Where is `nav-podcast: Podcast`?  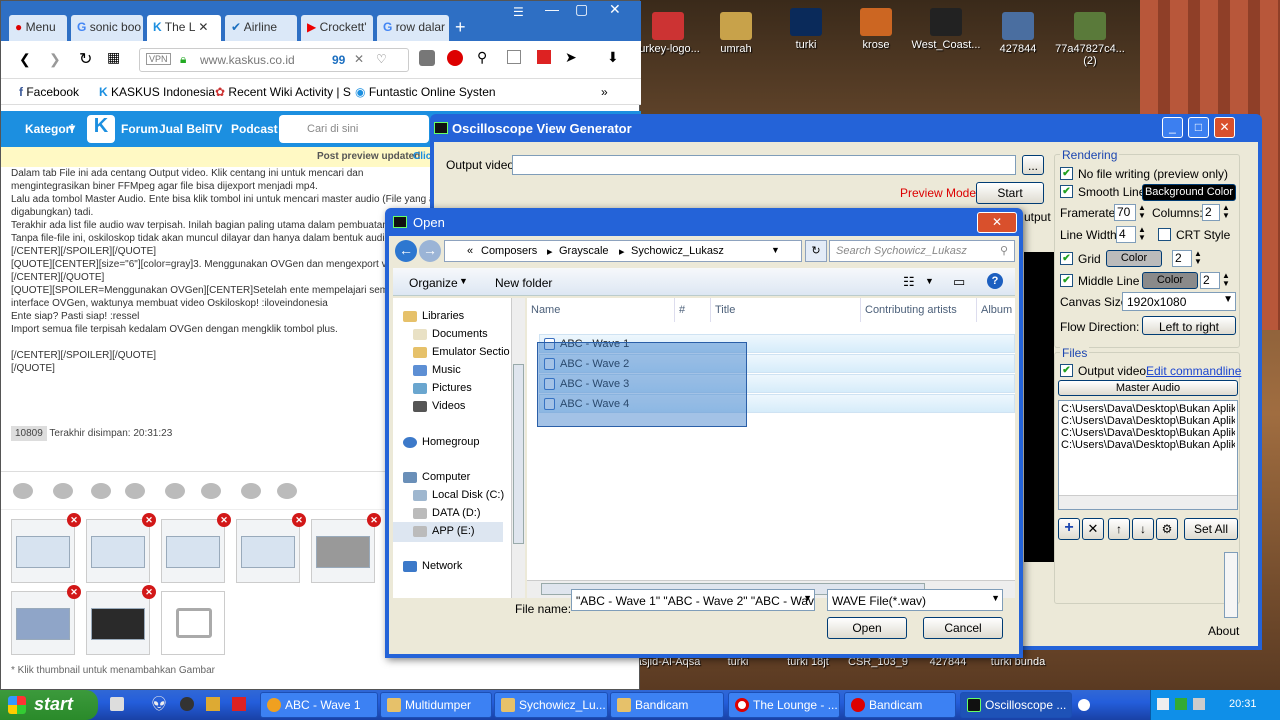
nav-podcast: Podcast is located at coordinates (254, 129).